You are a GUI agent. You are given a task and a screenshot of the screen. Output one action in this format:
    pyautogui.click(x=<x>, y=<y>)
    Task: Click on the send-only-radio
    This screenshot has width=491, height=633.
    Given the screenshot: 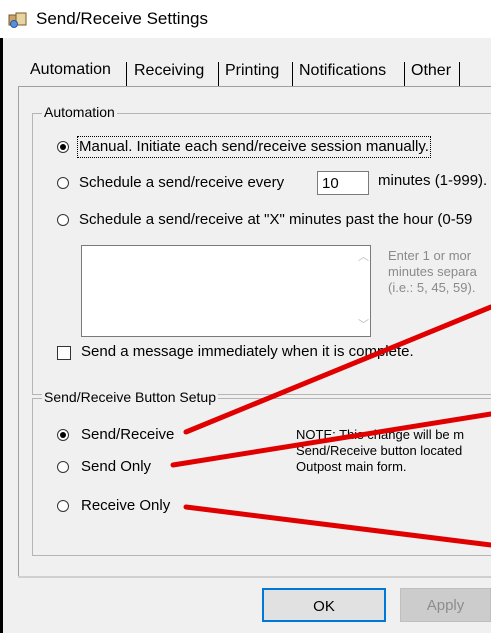 What is the action you would take?
    pyautogui.click(x=63, y=467)
    